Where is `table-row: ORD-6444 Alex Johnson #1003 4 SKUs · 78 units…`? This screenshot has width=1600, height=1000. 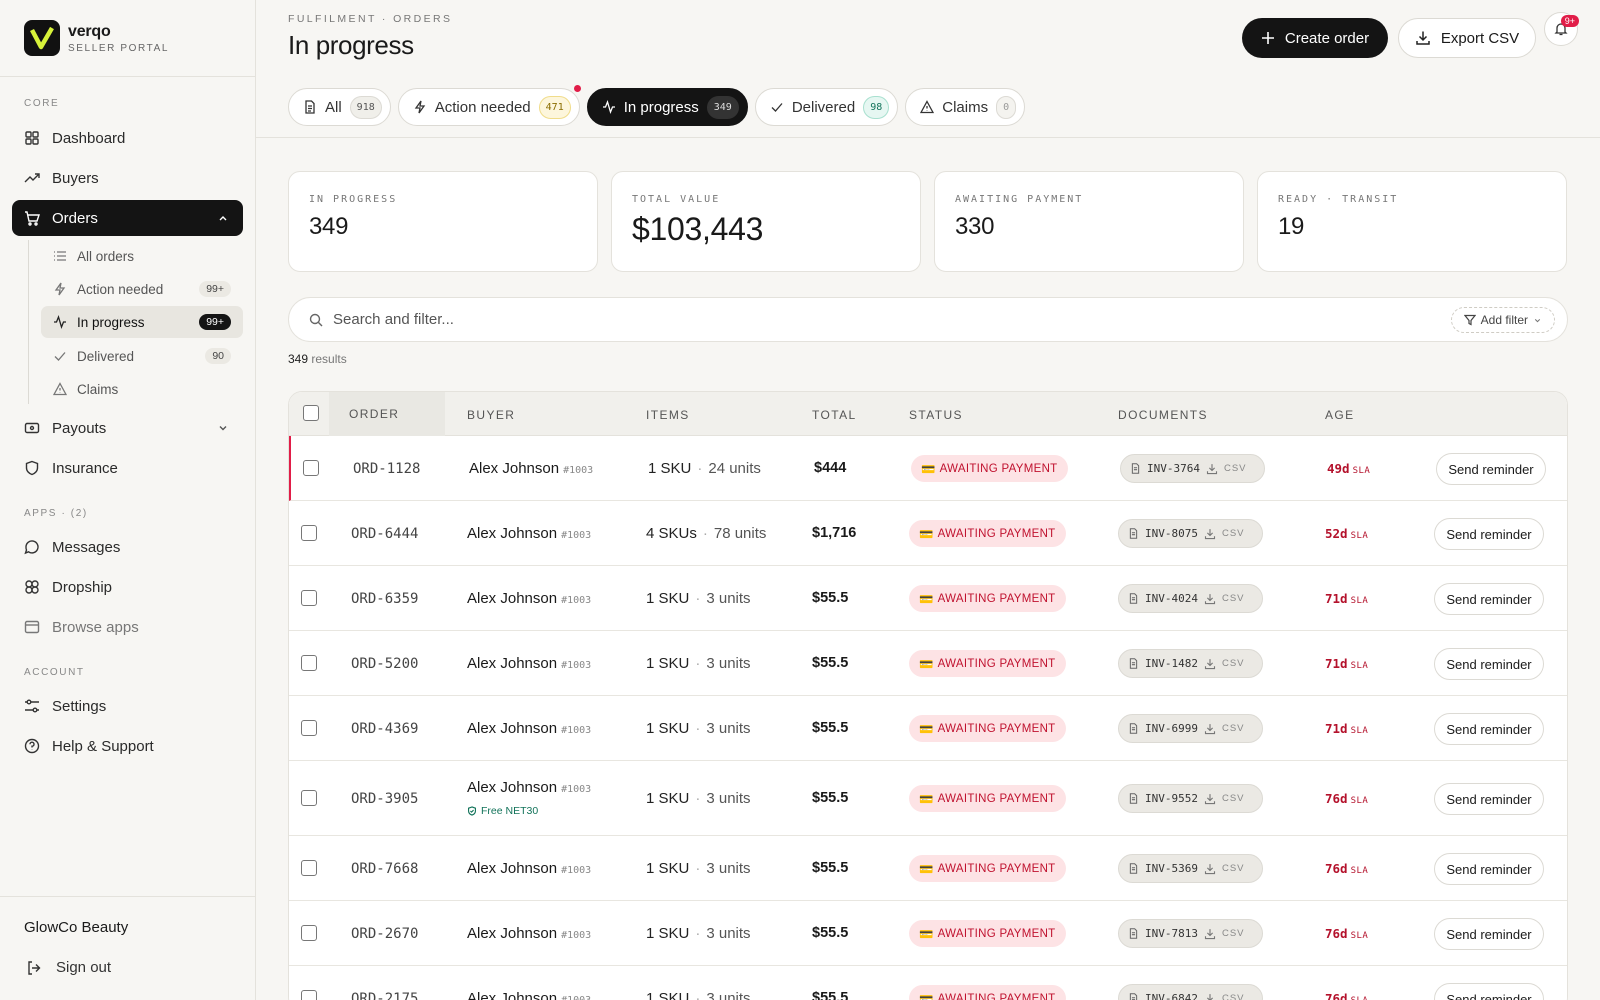 table-row: ORD-6444 Alex Johnson #1003 4 SKUs · 78 units… is located at coordinates (928, 533).